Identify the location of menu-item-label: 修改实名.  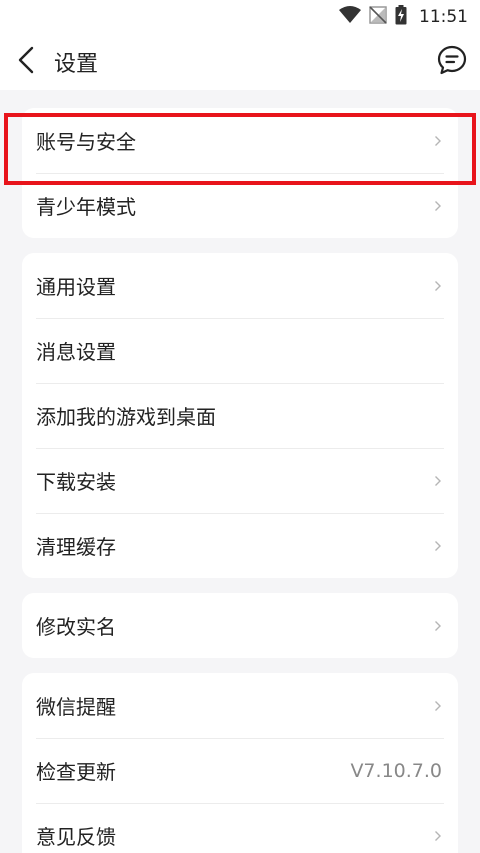
(76, 627).